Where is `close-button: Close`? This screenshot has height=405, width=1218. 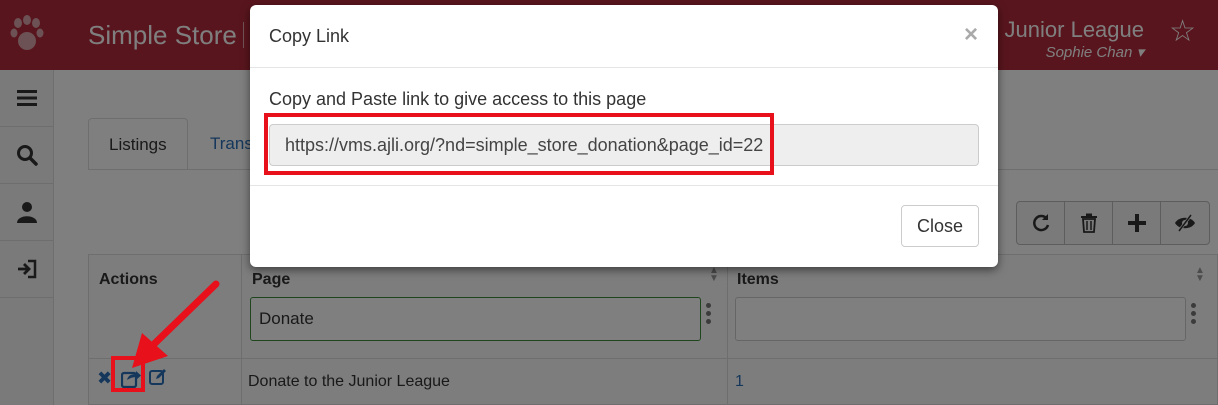 close-button: Close is located at coordinates (940, 226).